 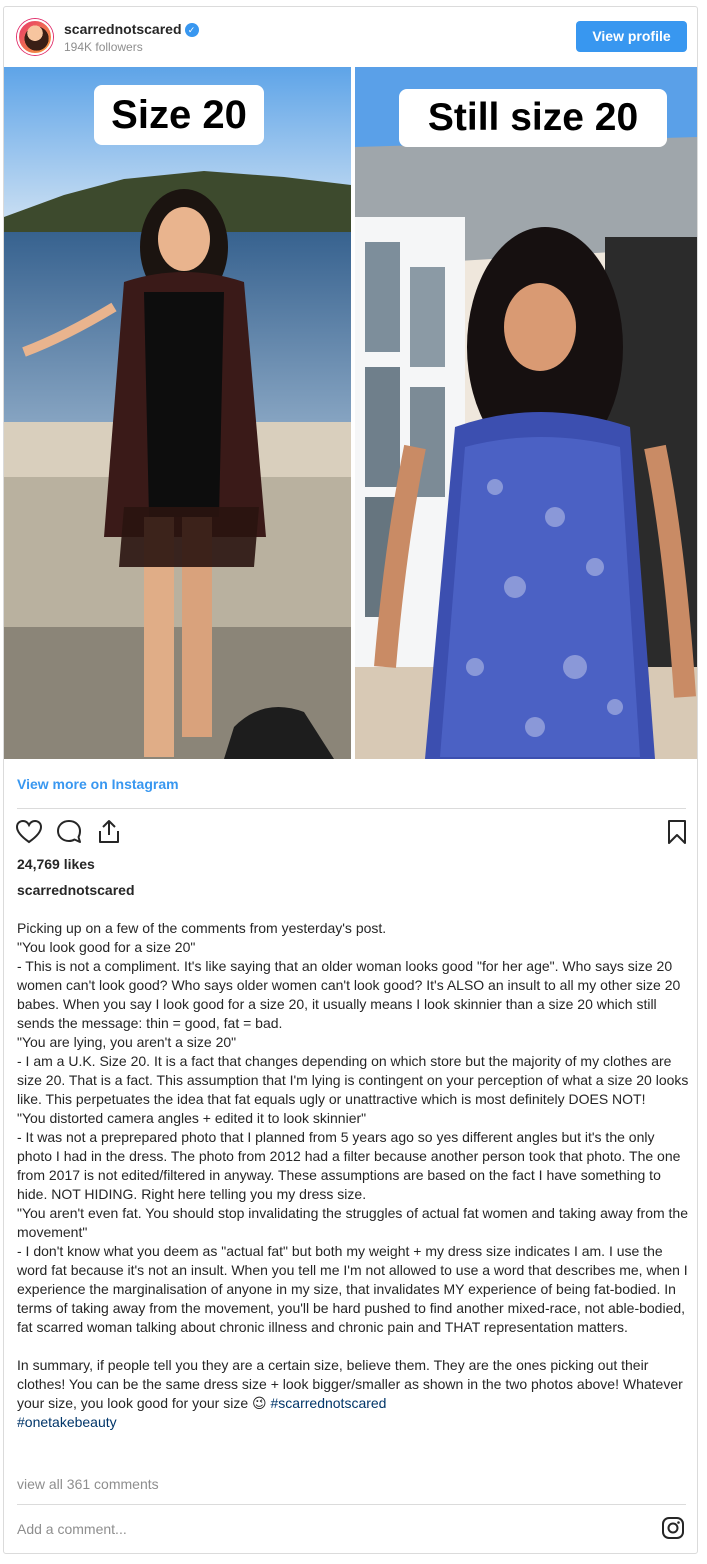 What do you see at coordinates (631, 36) in the screenshot?
I see `view-profile-button: View profile` at bounding box center [631, 36].